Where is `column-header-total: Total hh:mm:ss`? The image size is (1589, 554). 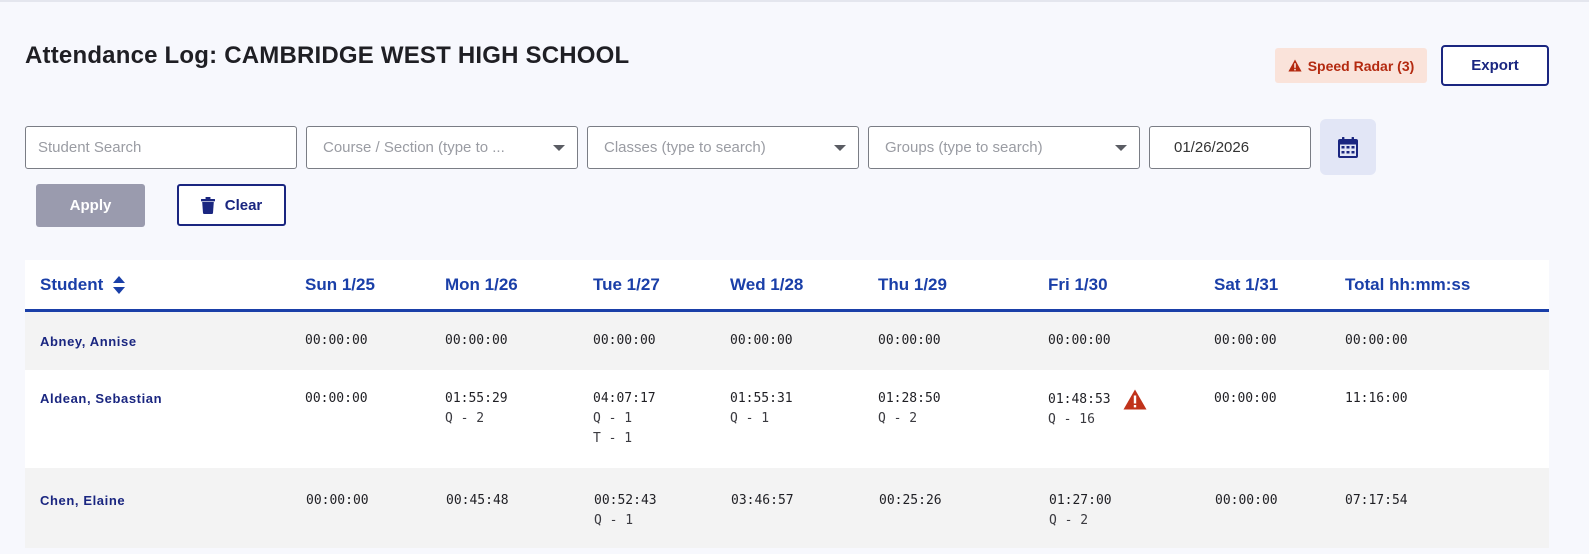
column-header-total: Total hh:mm:ss is located at coordinates (1408, 284).